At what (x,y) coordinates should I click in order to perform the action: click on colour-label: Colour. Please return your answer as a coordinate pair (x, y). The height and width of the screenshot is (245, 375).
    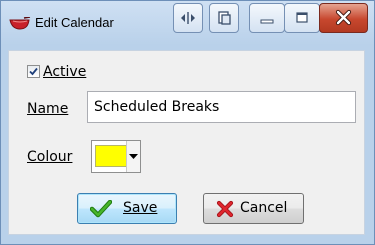
    Looking at the image, I should click on (49, 157).